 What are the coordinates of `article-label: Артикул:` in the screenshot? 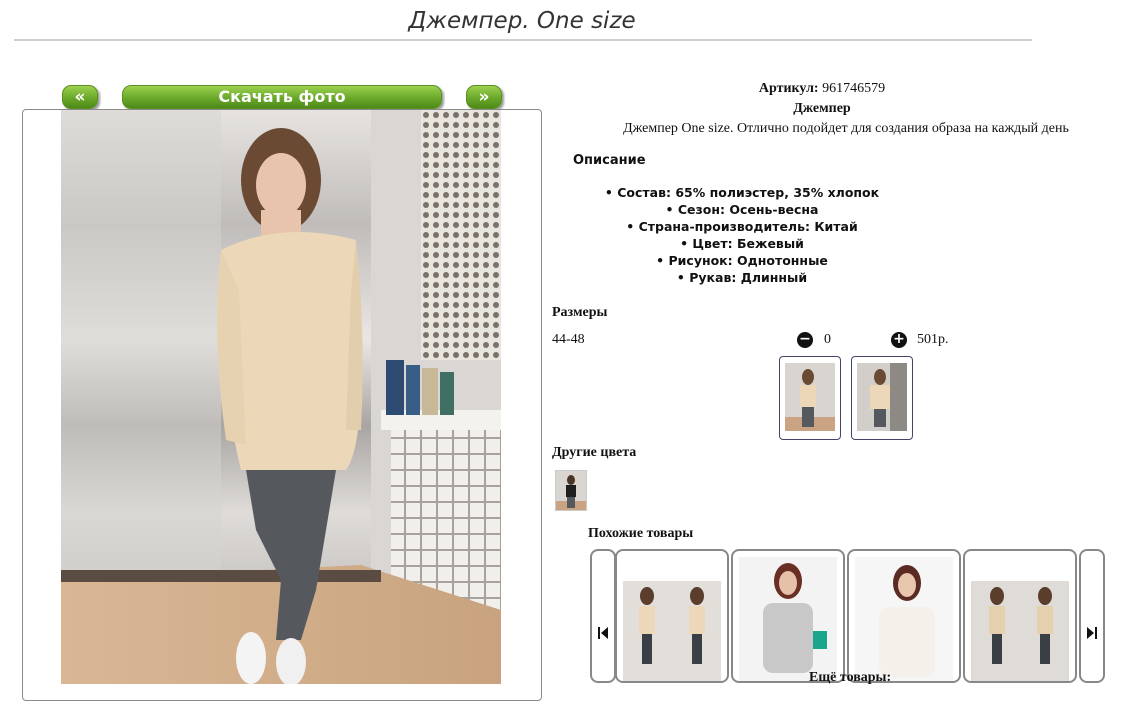 It's located at (788, 88).